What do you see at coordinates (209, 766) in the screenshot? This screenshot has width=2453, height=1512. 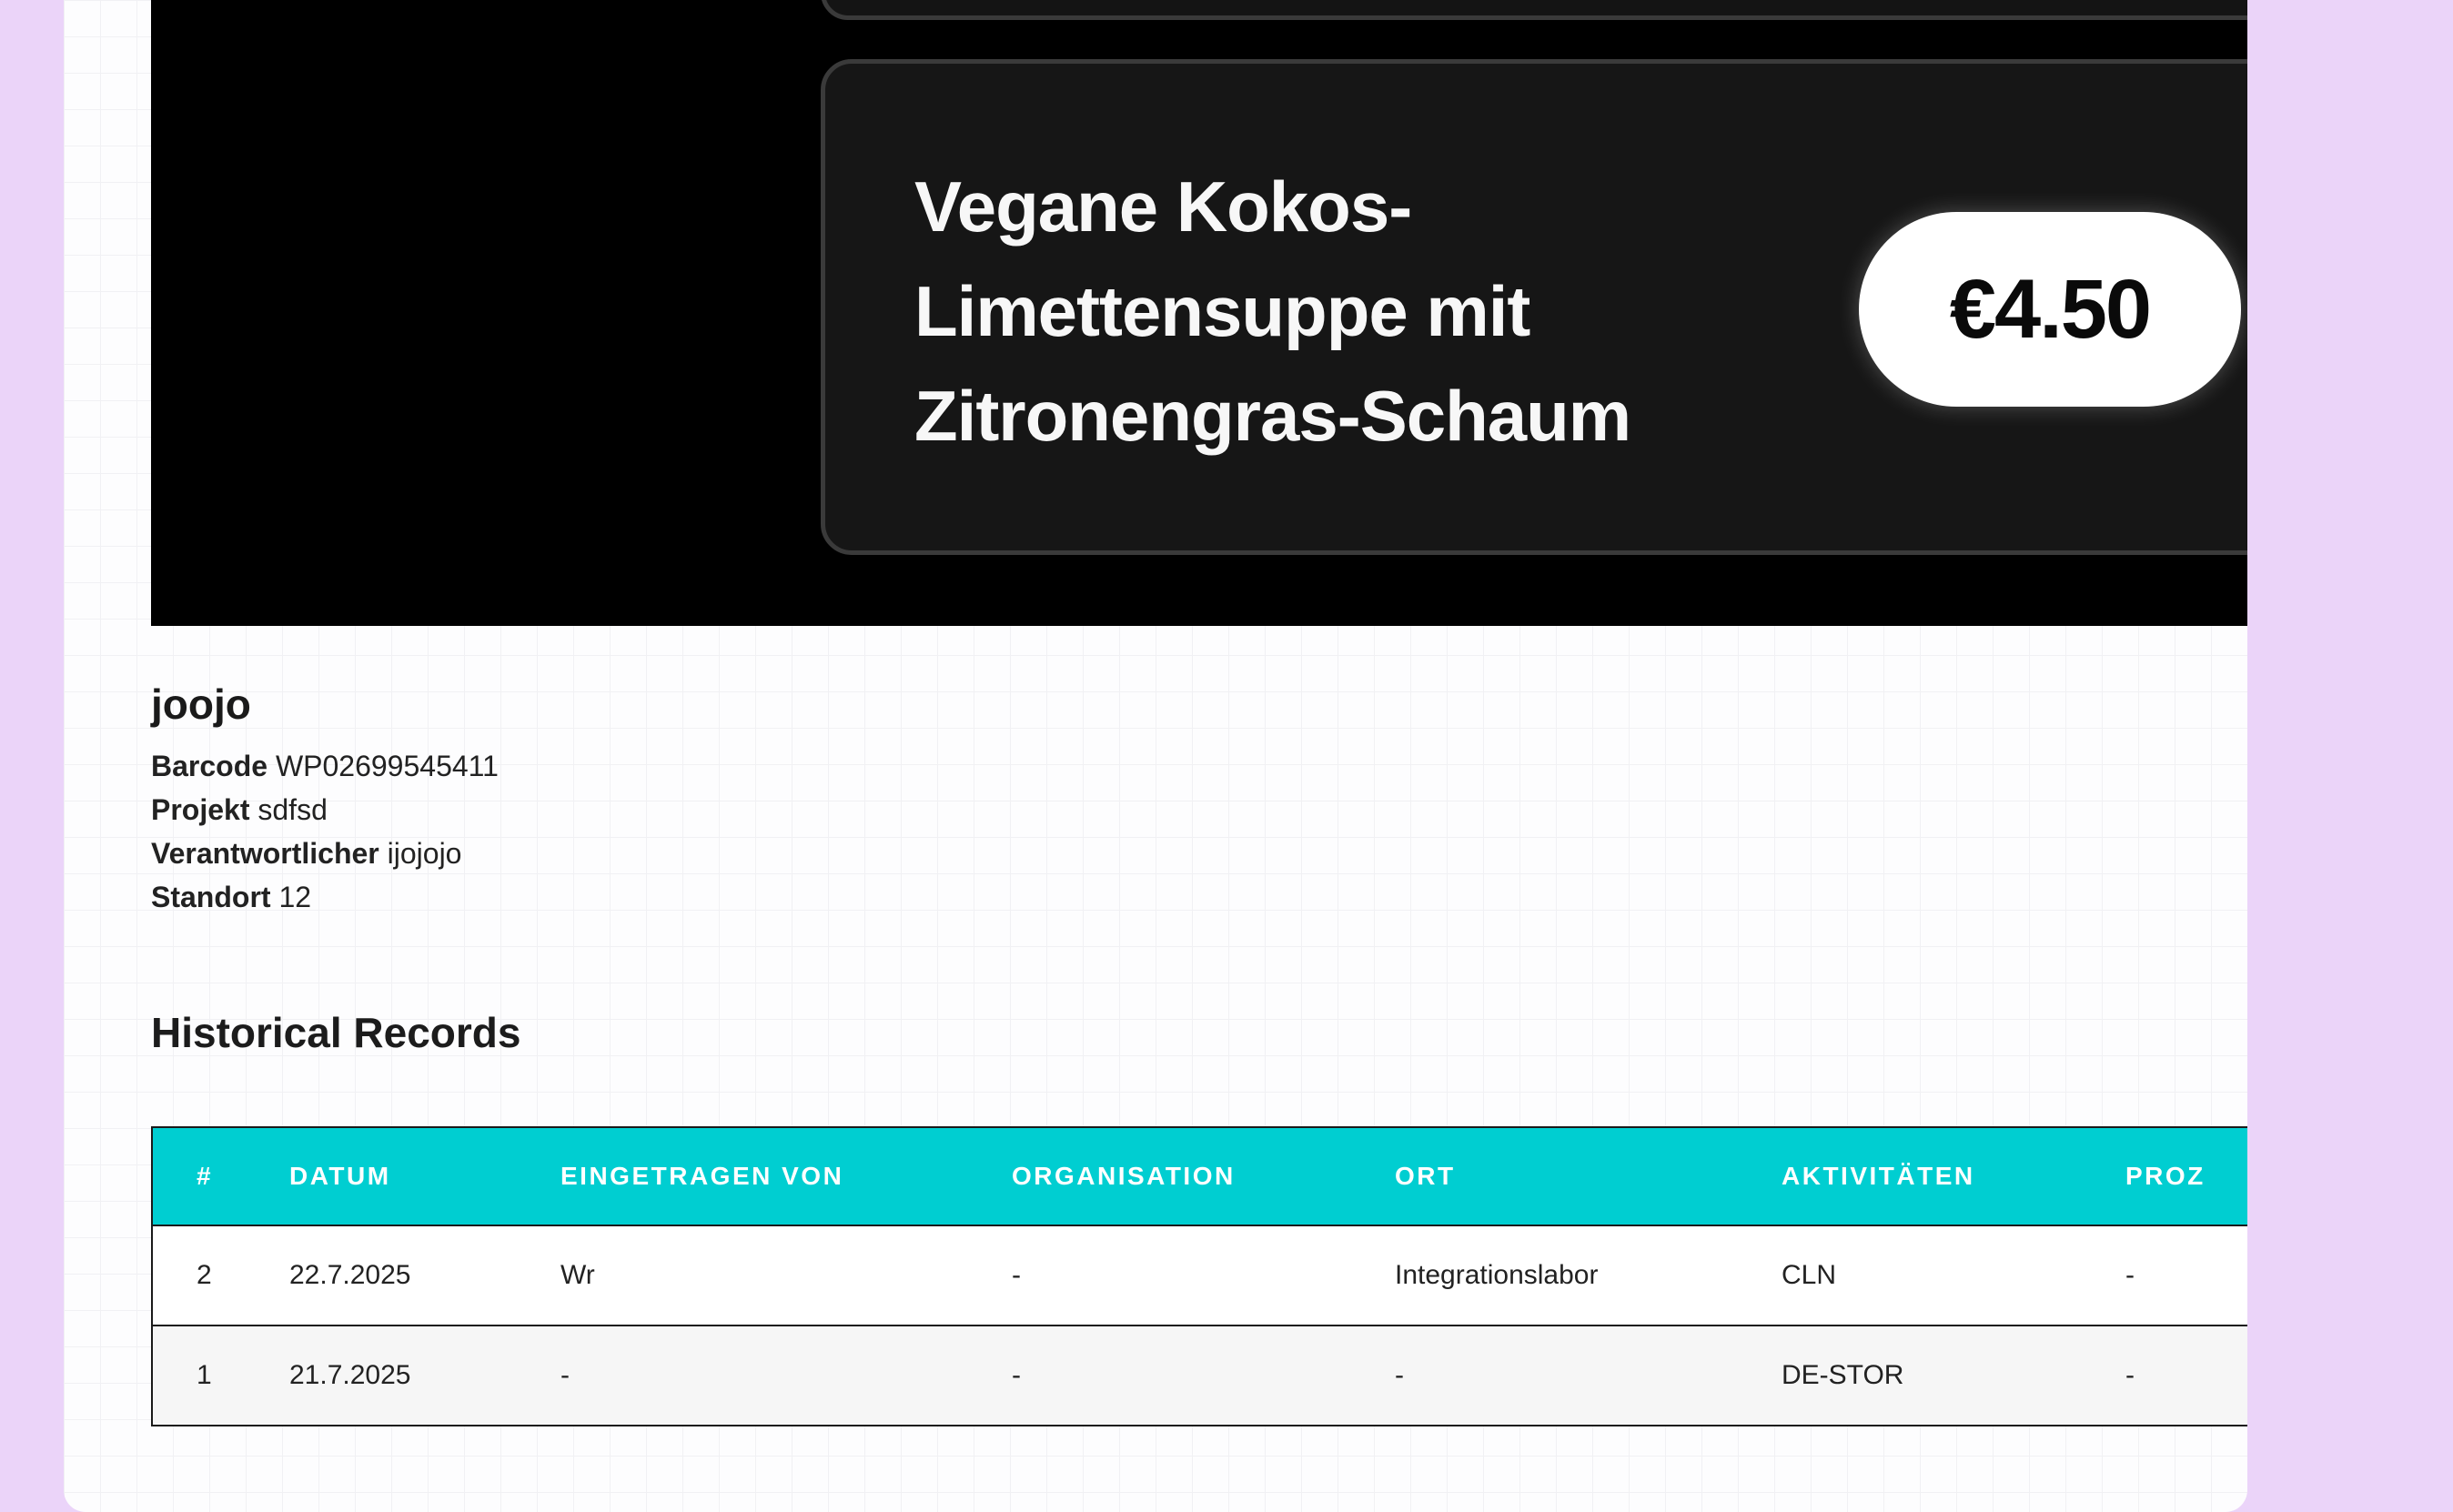 I see `detail-label: Barcode` at bounding box center [209, 766].